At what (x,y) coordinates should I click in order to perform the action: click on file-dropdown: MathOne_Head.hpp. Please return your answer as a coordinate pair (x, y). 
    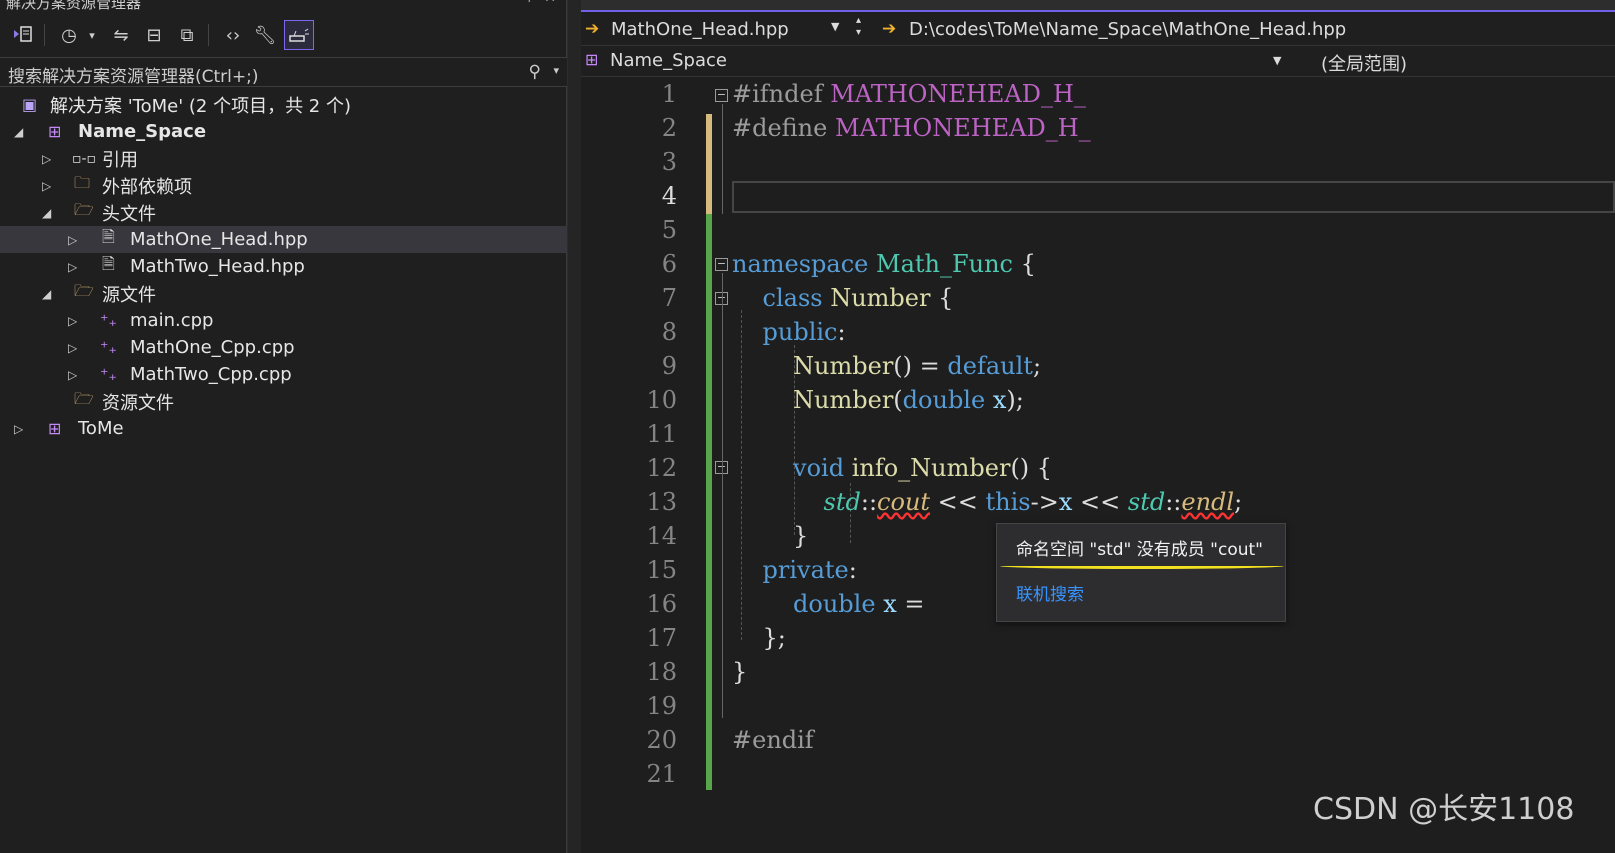
    Looking at the image, I should click on (700, 29).